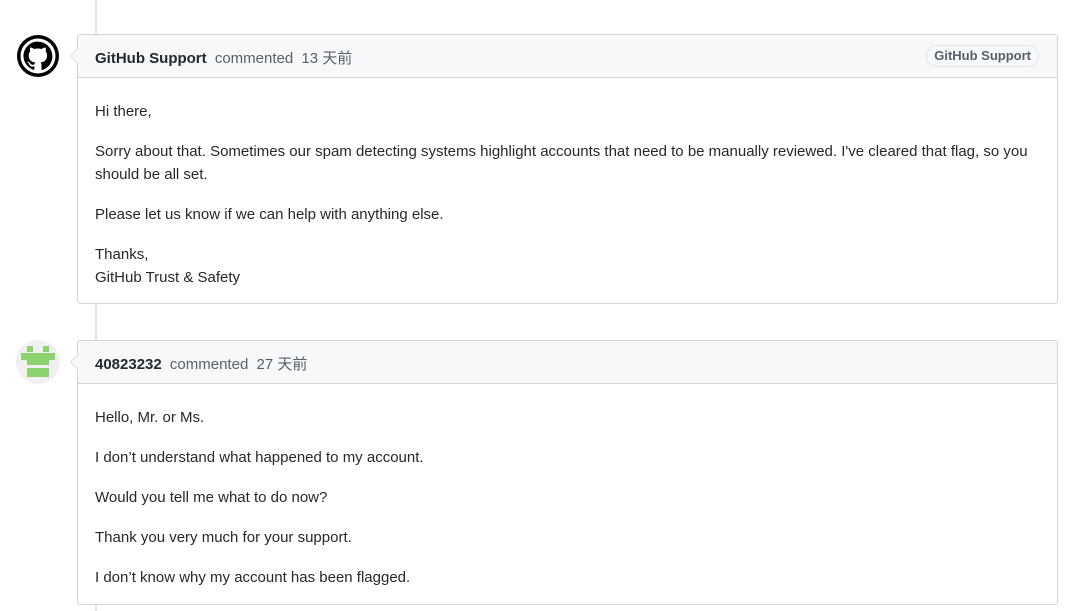  What do you see at coordinates (326, 58) in the screenshot?
I see `comment-timestamp: 13 天前` at bounding box center [326, 58].